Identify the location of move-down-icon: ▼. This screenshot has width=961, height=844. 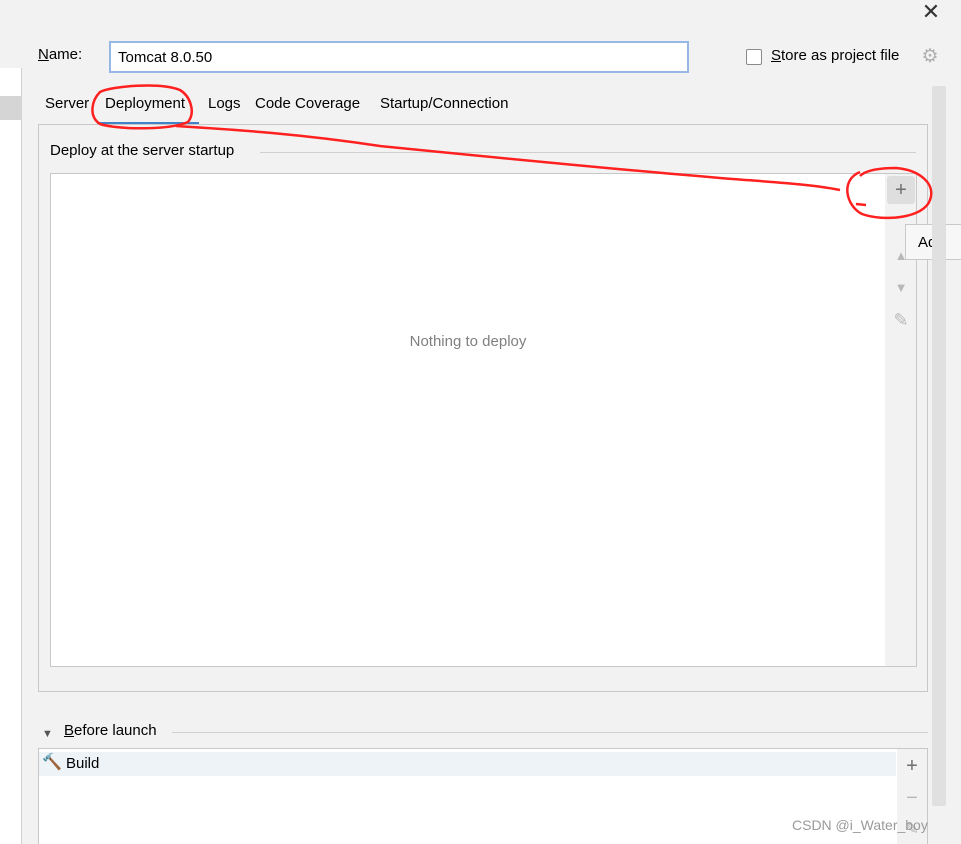
(901, 288).